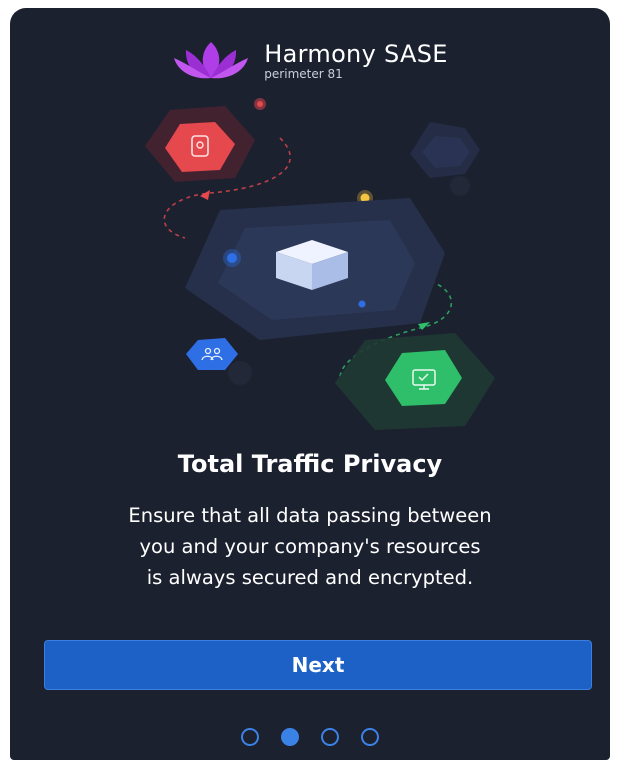 The width and height of the screenshot is (620, 765). What do you see at coordinates (212, 354) in the screenshot?
I see `users-node` at bounding box center [212, 354].